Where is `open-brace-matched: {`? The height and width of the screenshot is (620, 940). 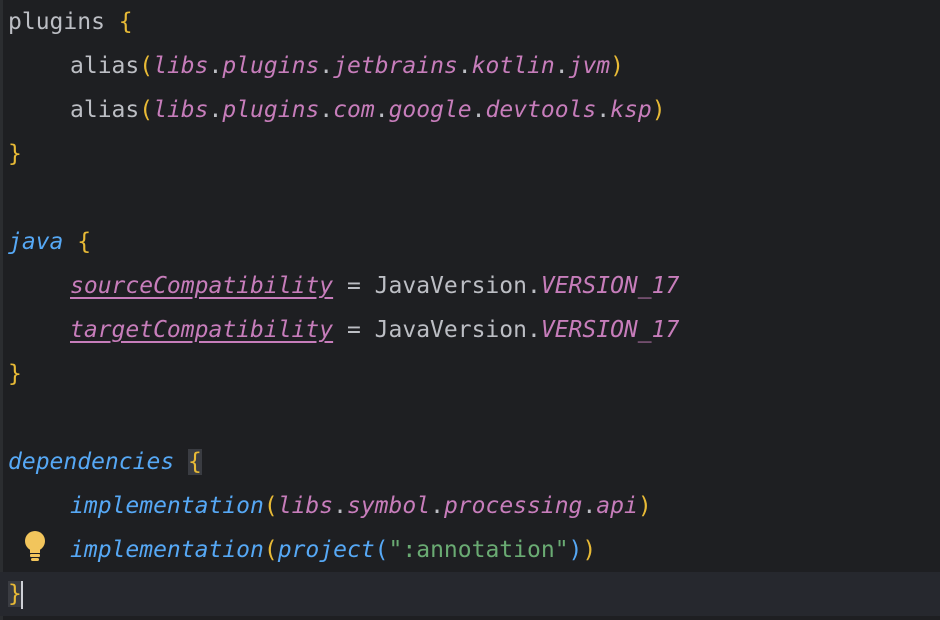
open-brace-matched: { is located at coordinates (195, 462).